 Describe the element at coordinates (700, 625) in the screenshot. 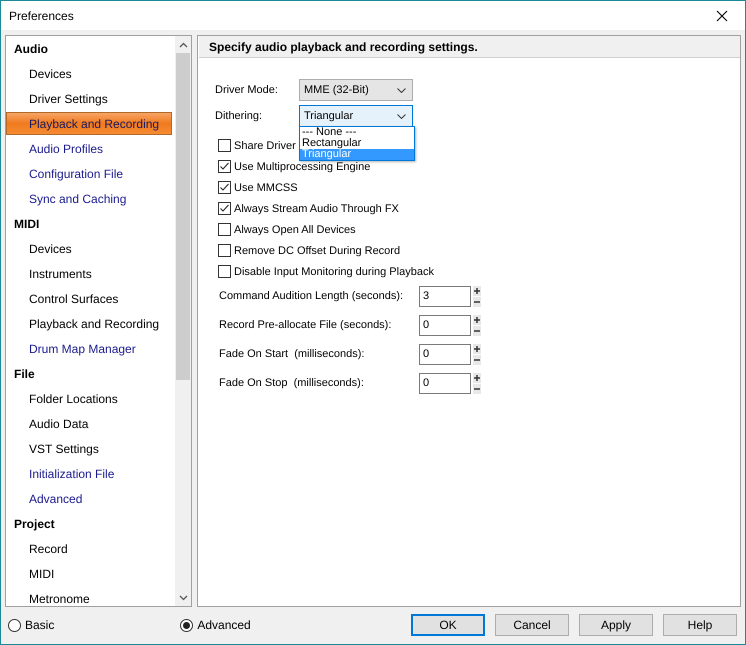

I see `dialog-button: Help` at that location.